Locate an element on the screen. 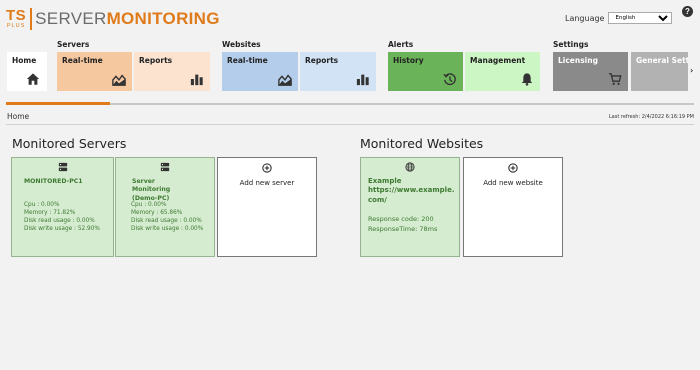  language-label: Language is located at coordinates (585, 18).